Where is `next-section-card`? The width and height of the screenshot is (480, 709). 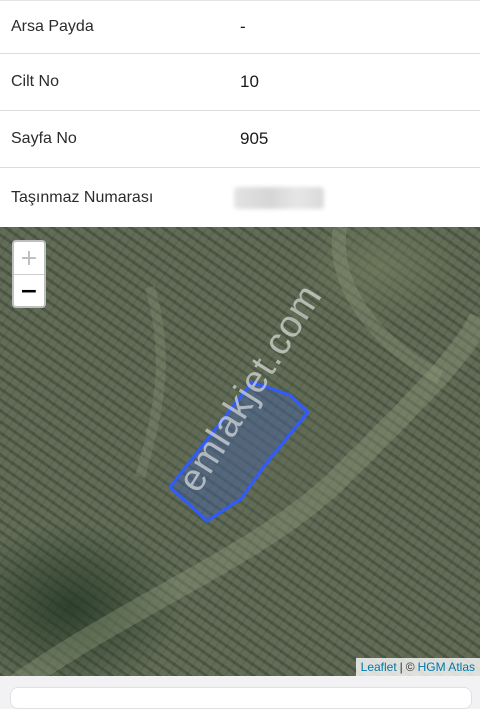
next-section-card is located at coordinates (241, 698).